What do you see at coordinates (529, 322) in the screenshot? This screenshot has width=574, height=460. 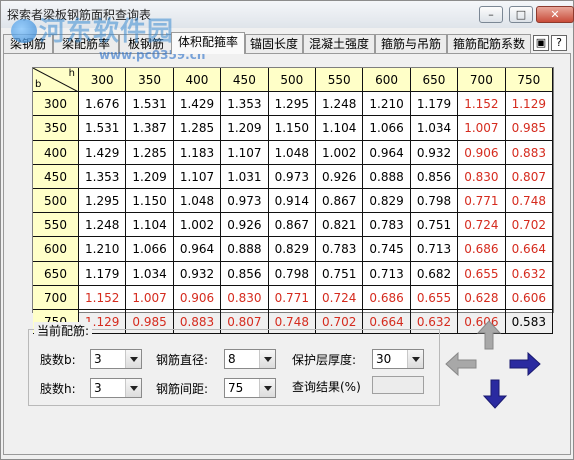 I see `table-cell: 0.583` at bounding box center [529, 322].